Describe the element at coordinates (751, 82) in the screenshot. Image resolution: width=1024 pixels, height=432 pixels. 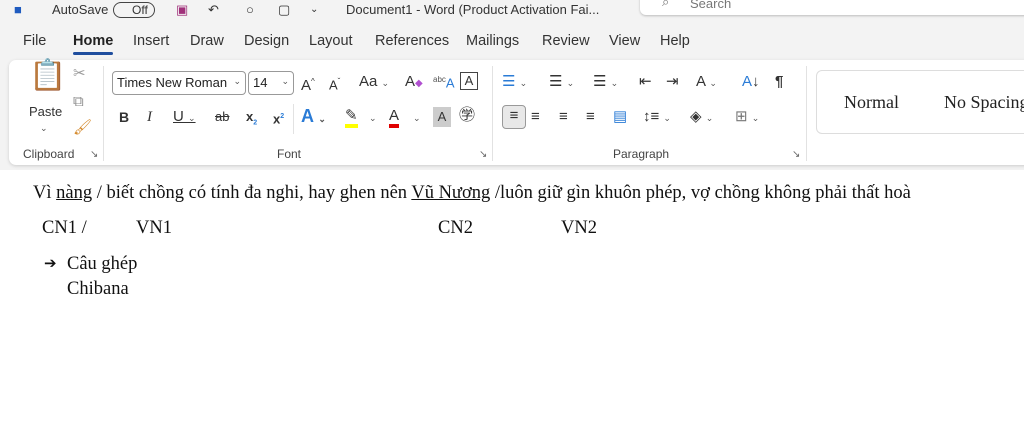
I see `sort-icon: A↓` at that location.